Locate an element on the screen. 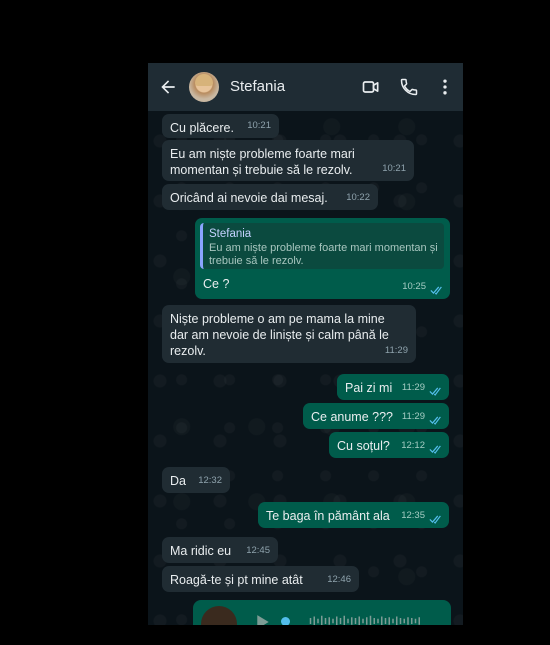 The image size is (550, 645). message-bubble: Ma ridic eu 12:45 is located at coordinates (220, 550).